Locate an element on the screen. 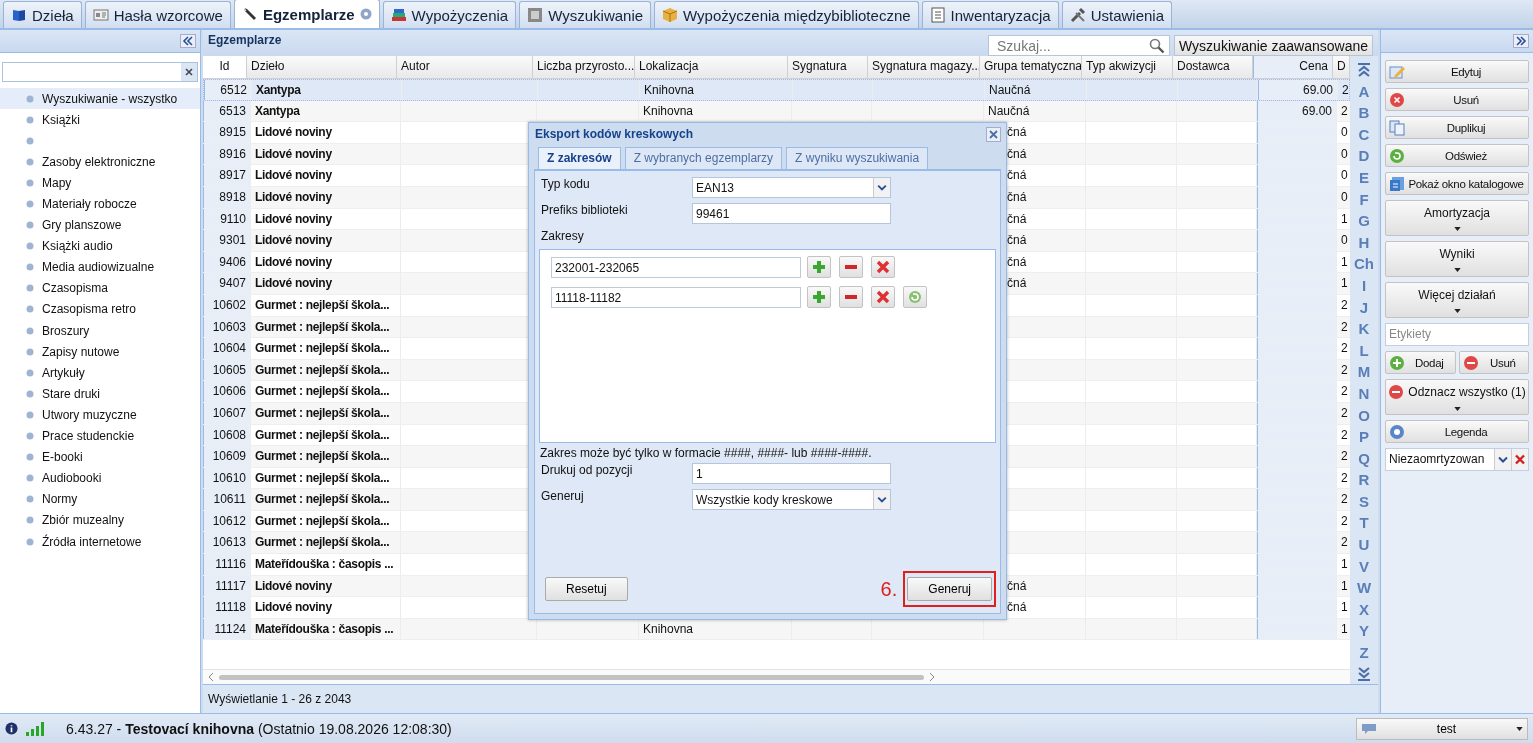  table-cell-text: 10606 is located at coordinates (228, 392).